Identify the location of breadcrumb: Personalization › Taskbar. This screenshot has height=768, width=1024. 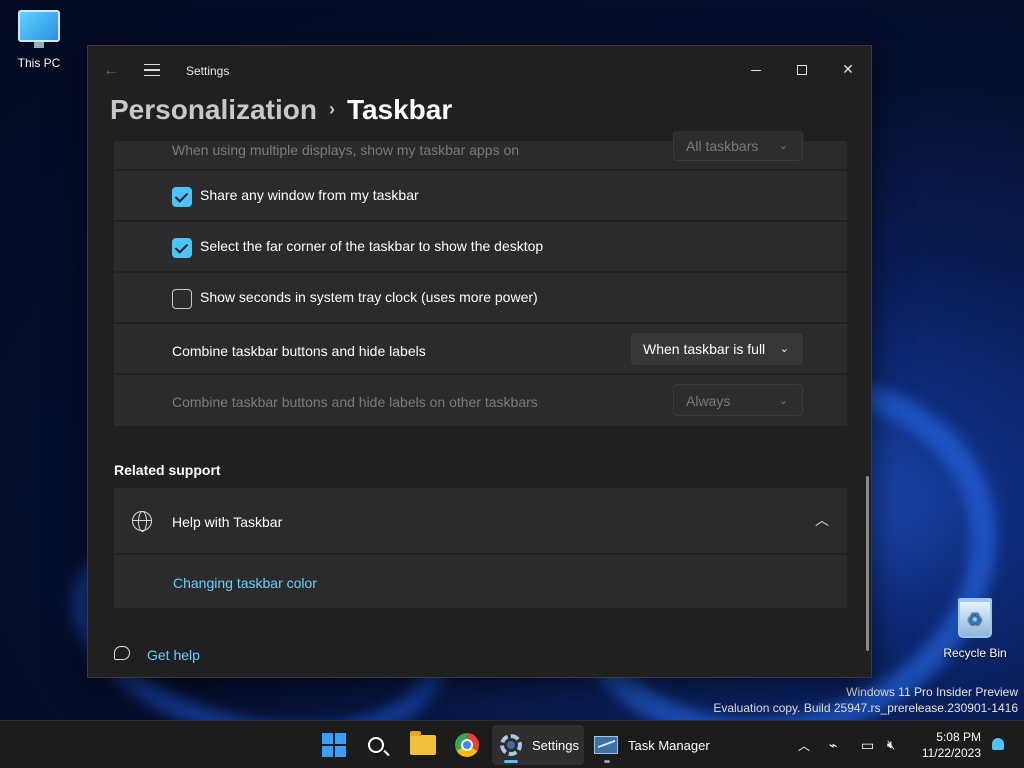
(281, 110).